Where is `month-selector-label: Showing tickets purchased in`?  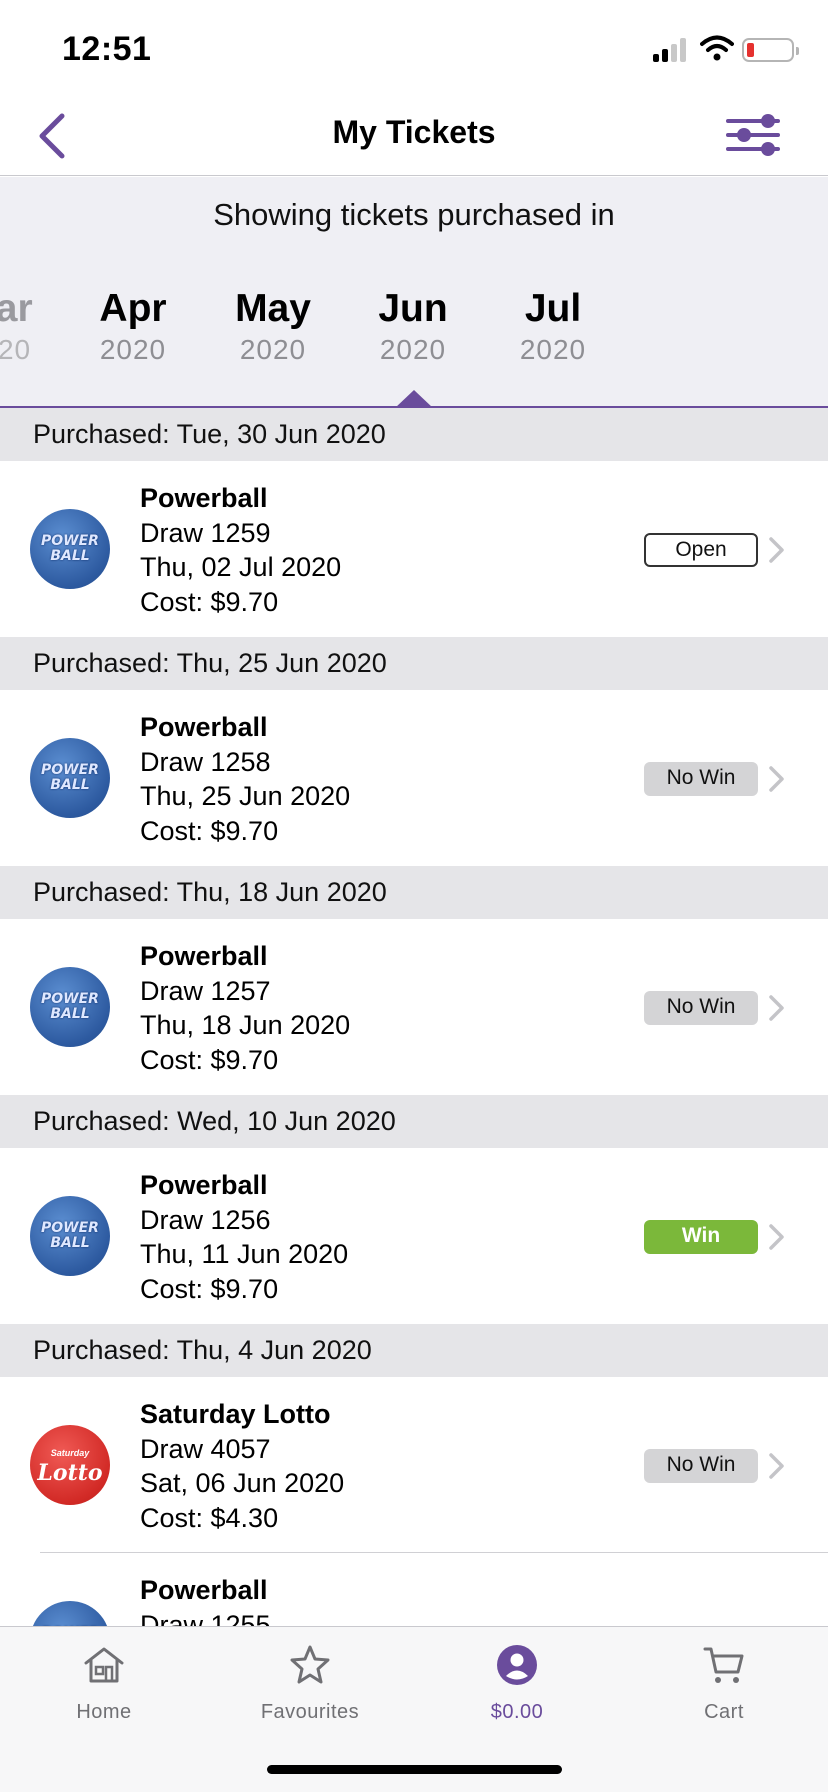 month-selector-label: Showing tickets purchased in is located at coordinates (414, 214).